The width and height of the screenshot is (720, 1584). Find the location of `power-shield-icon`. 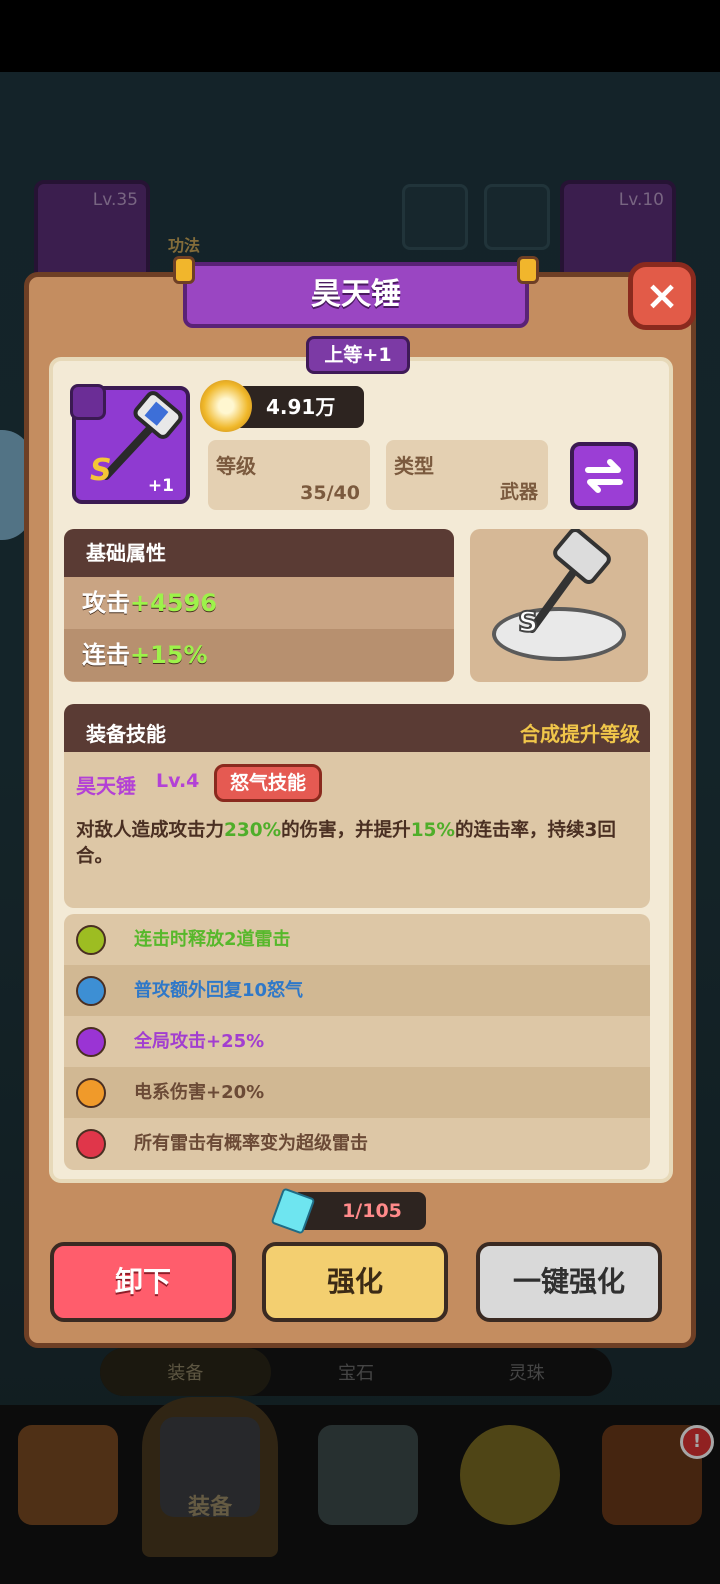

power-shield-icon is located at coordinates (226, 406).